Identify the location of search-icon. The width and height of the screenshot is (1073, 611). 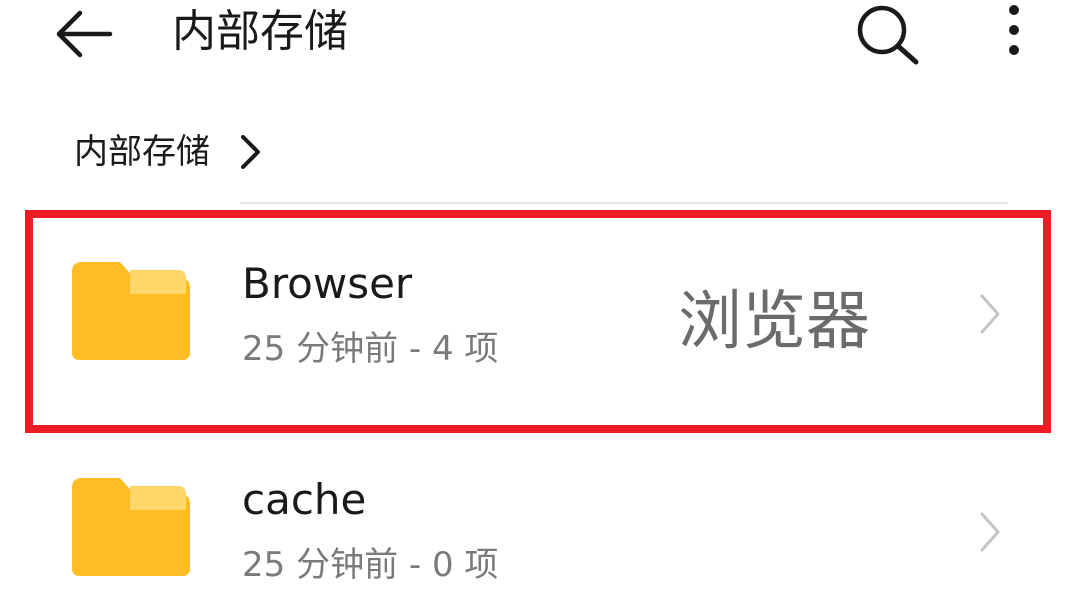
(888, 35).